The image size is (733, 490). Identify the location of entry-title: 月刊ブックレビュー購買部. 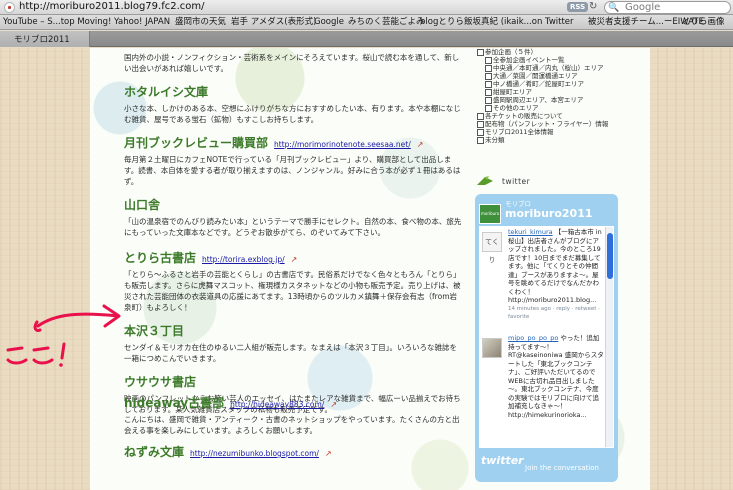
(196, 143).